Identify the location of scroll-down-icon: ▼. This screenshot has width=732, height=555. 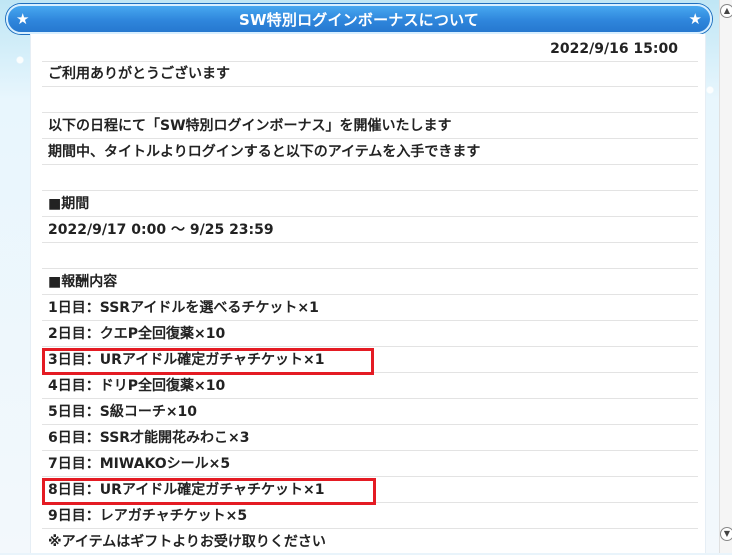
(726, 534).